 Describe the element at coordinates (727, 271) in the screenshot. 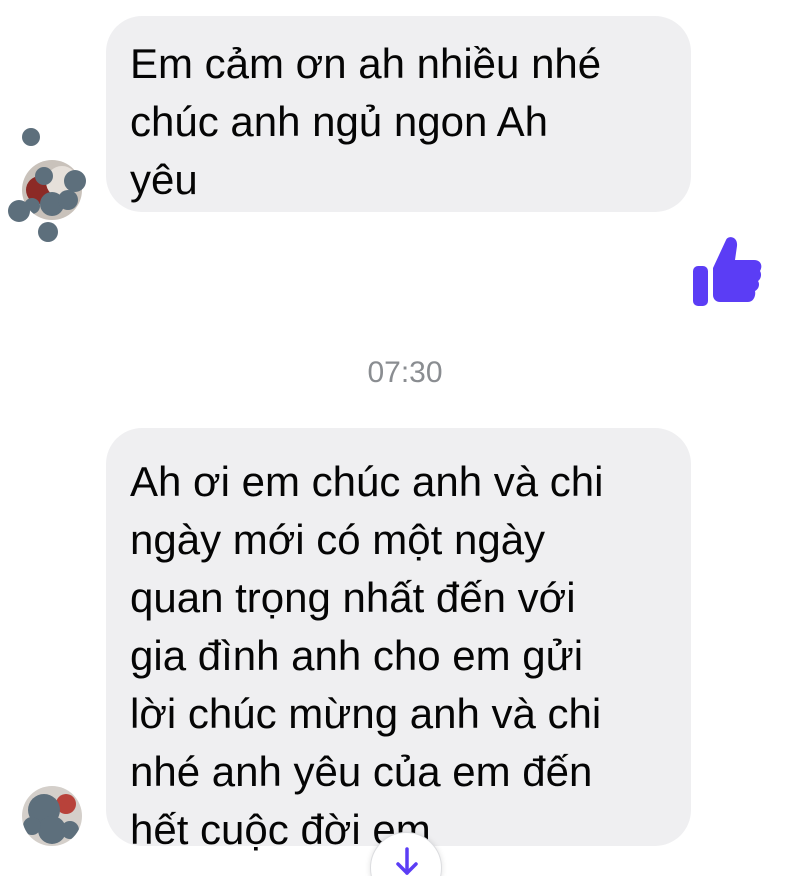

I see `like-icon` at that location.